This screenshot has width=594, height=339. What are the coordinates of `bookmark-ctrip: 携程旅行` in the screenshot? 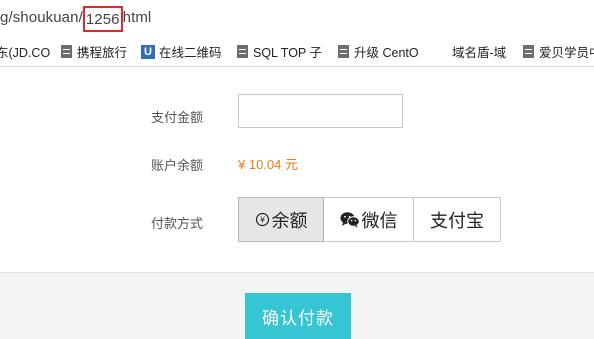 It's located at (94, 51).